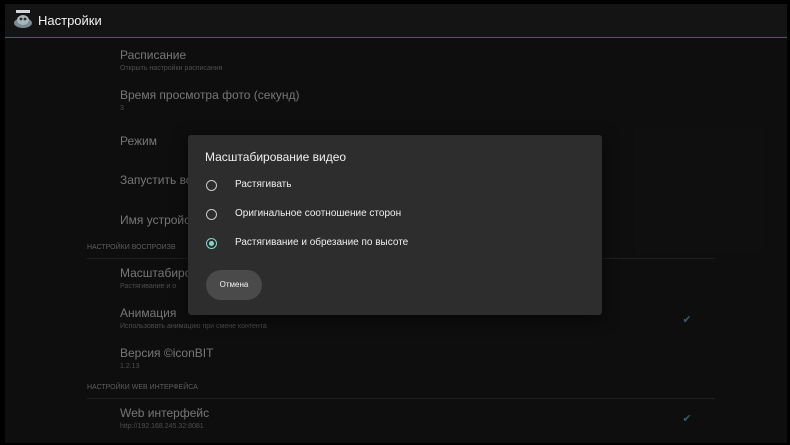 This screenshot has width=790, height=445. What do you see at coordinates (211, 243) in the screenshot?
I see `radio-button-selected` at bounding box center [211, 243].